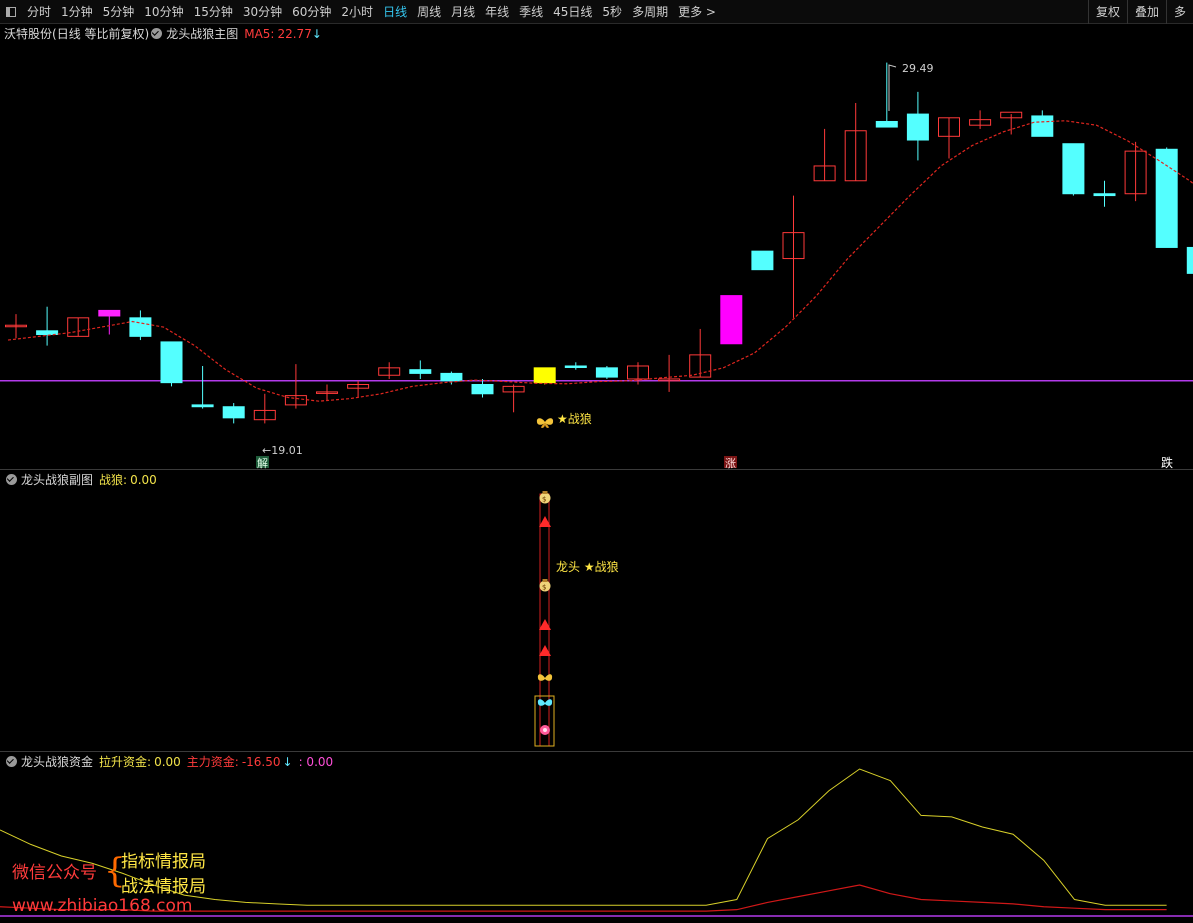 Image resolution: width=1193 pixels, height=923 pixels. Describe the element at coordinates (576, 619) in the screenshot. I see `zhanlang-signal-column: $ $ 龙头 ★战狼` at that location.